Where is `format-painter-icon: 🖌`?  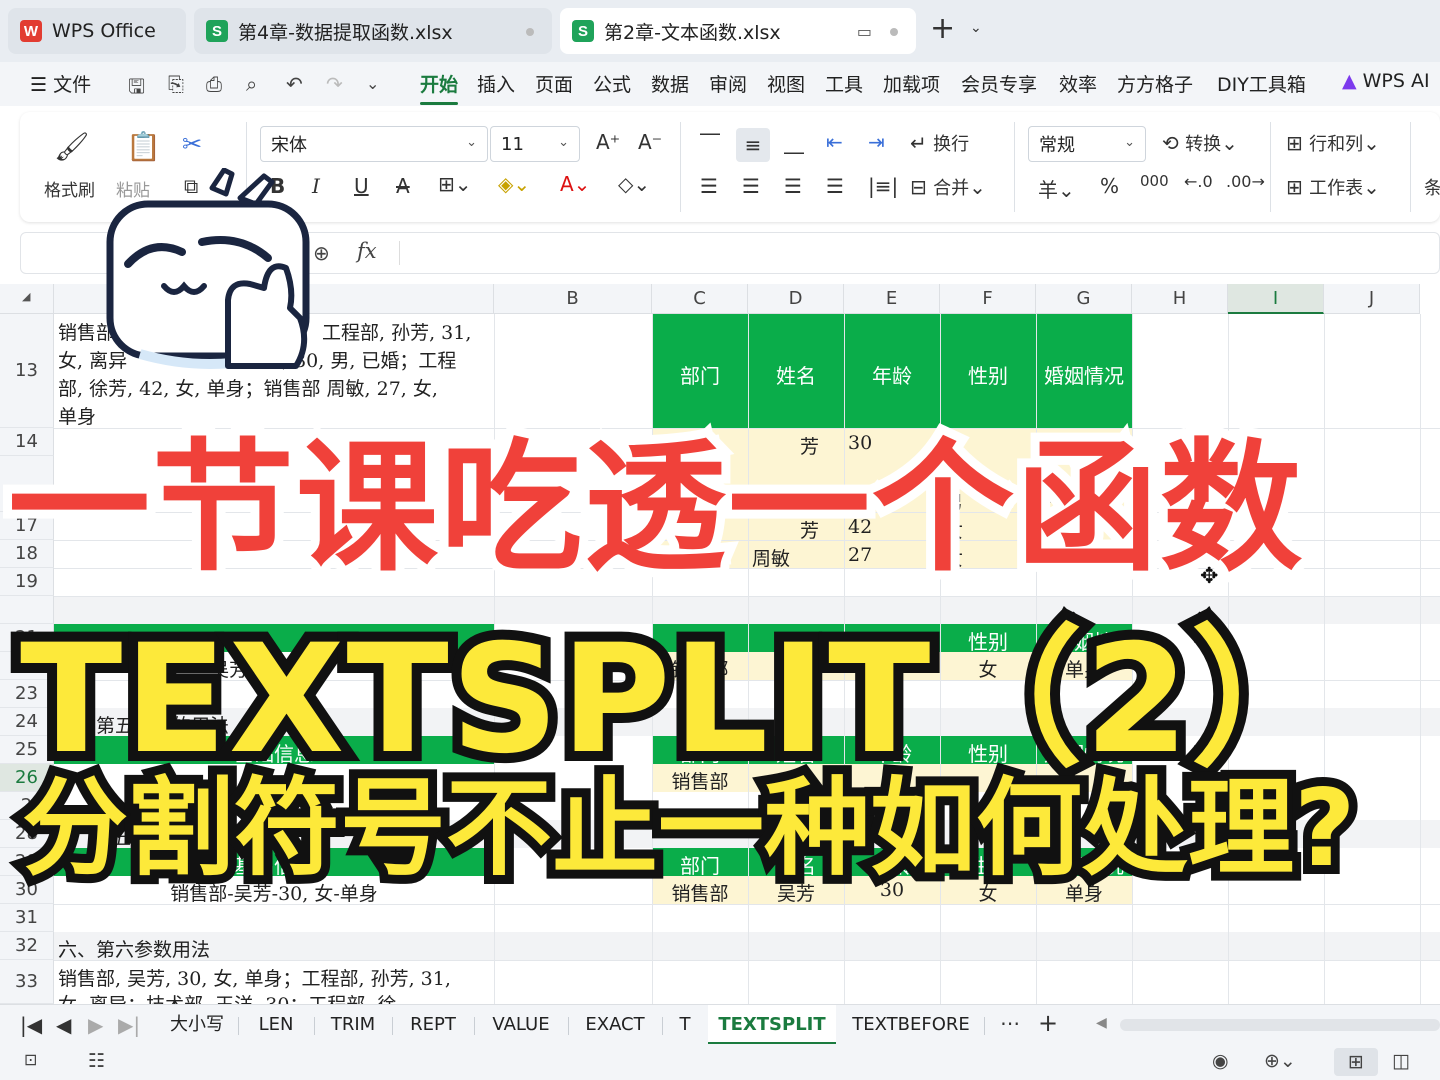 format-painter-icon: 🖌 is located at coordinates (72, 146).